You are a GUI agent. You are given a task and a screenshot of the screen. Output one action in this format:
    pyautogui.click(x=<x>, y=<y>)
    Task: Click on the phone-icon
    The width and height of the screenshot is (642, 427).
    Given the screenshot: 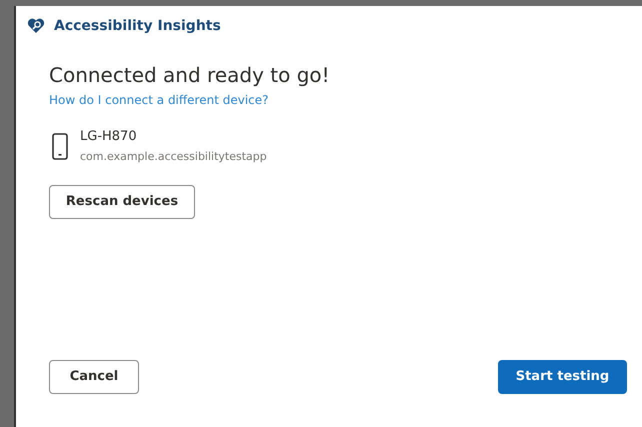 What is the action you would take?
    pyautogui.click(x=60, y=146)
    